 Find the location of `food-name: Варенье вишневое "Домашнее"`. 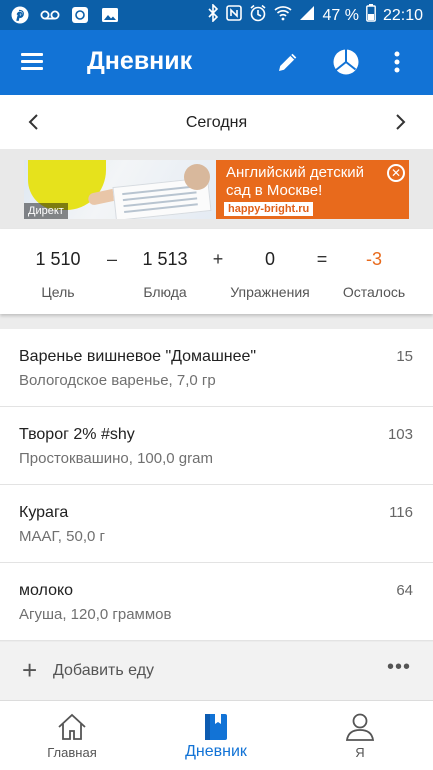

food-name: Варенье вишневое "Домашнее" is located at coordinates (138, 356).